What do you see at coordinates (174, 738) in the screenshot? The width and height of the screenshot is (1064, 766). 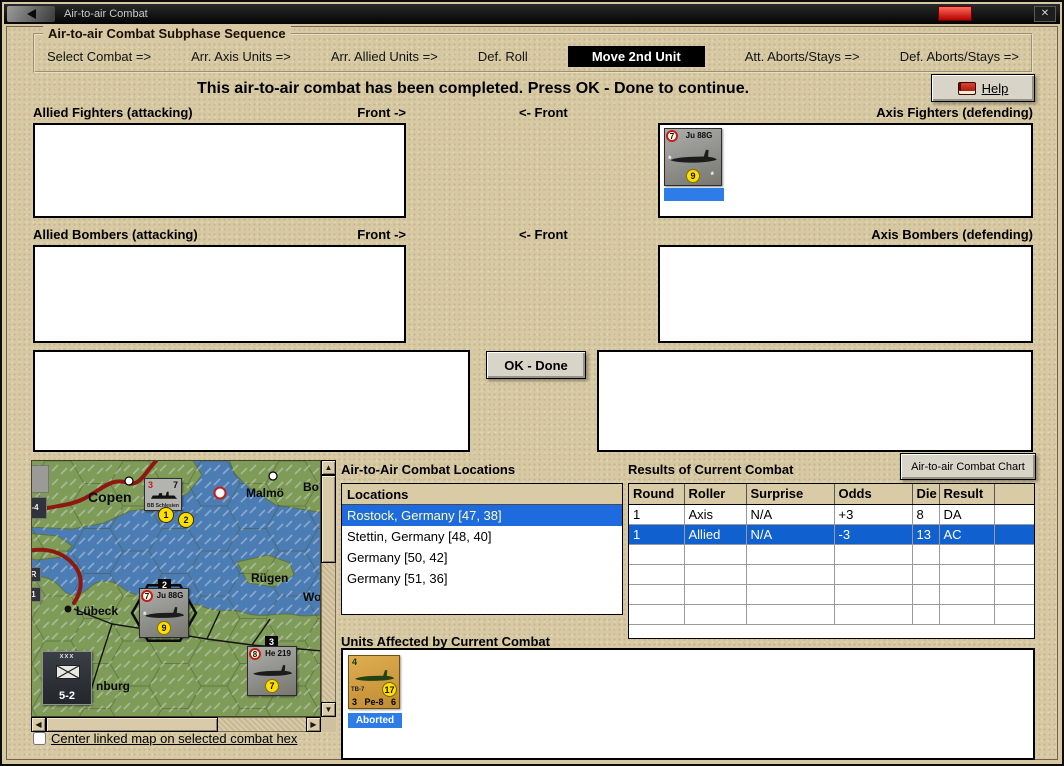 I see `center-map-checkbox-label: Center linked map on selected combat hex` at bounding box center [174, 738].